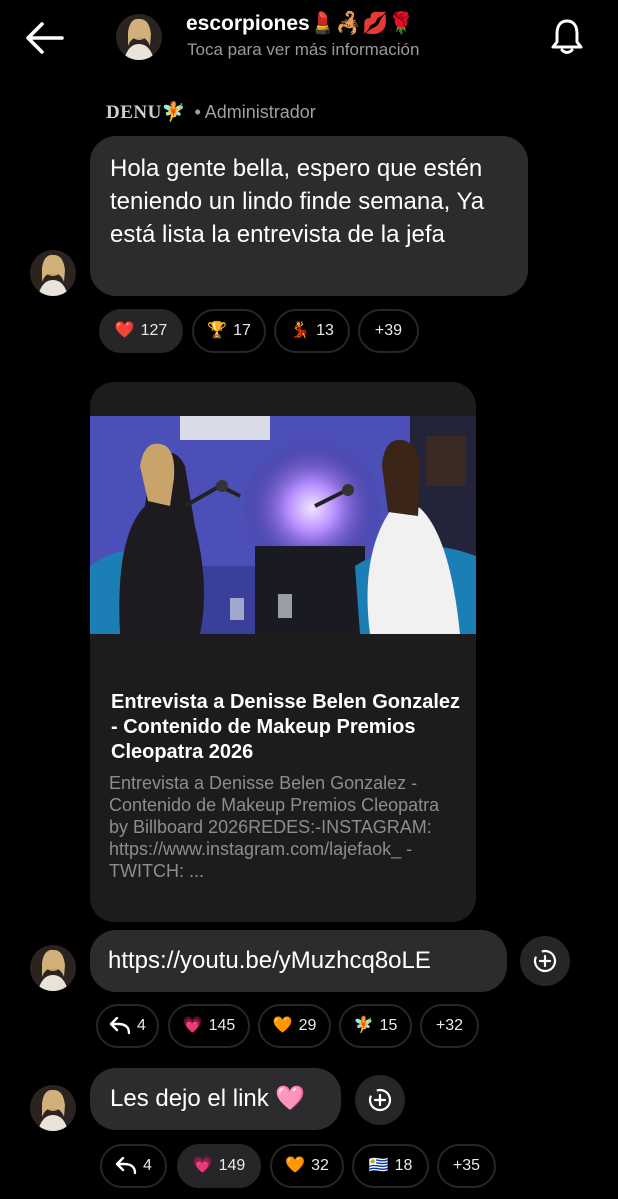 This screenshot has width=618, height=1199. I want to click on video-thumbnail, so click(283, 525).